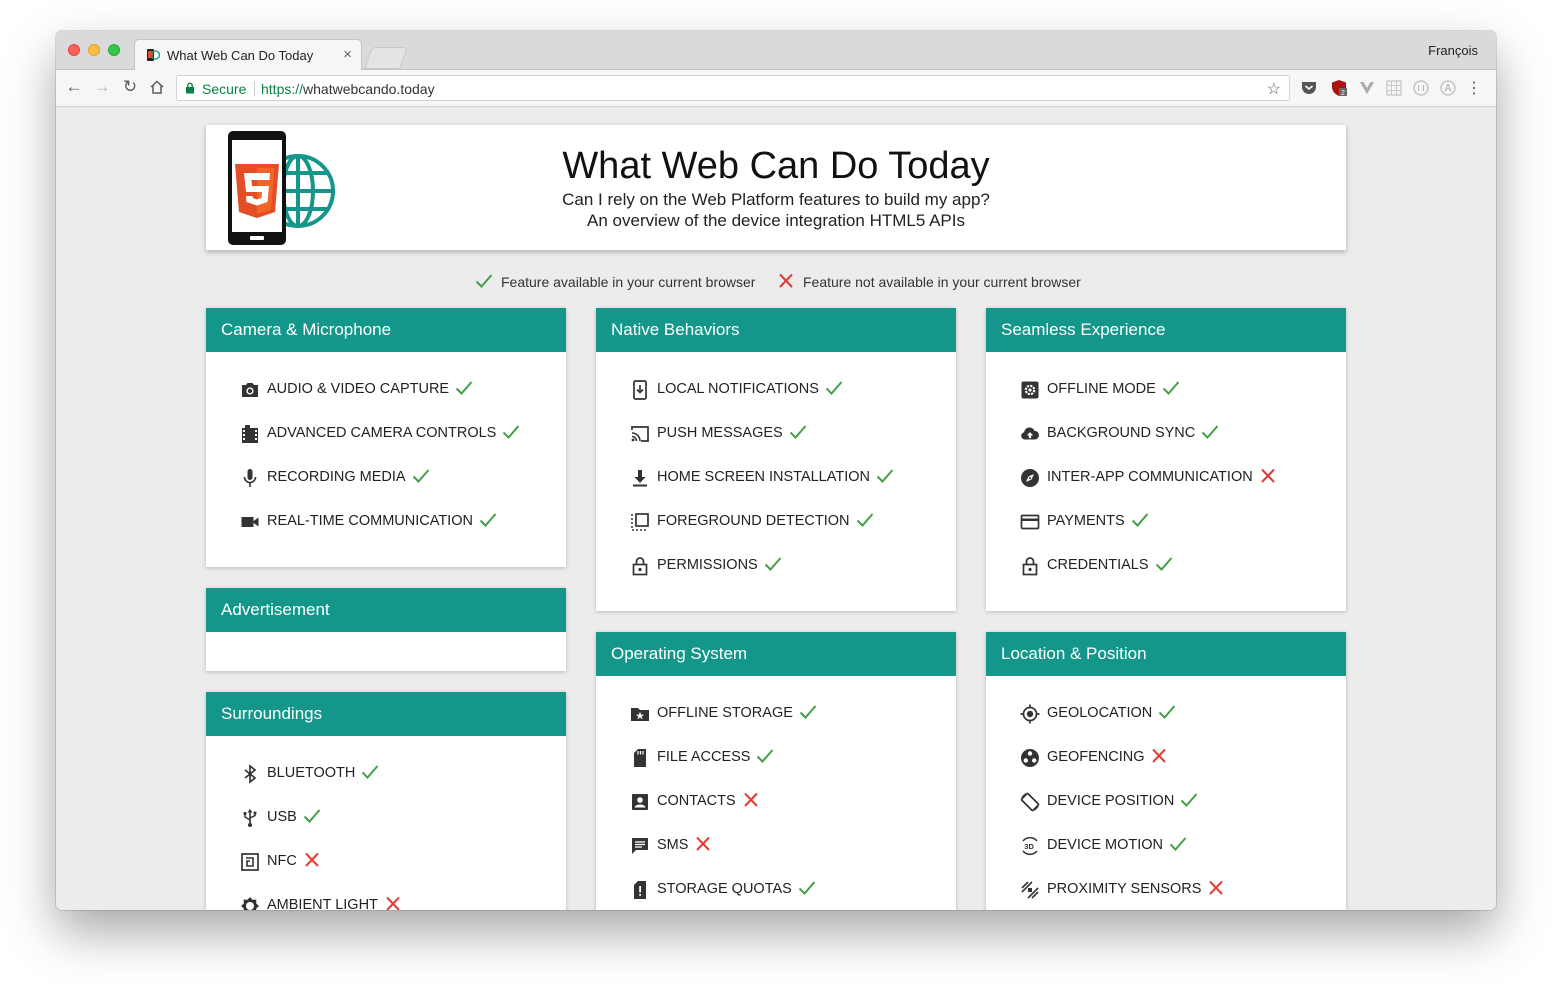  Describe the element at coordinates (250, 434) in the screenshot. I see `film-icon` at that location.